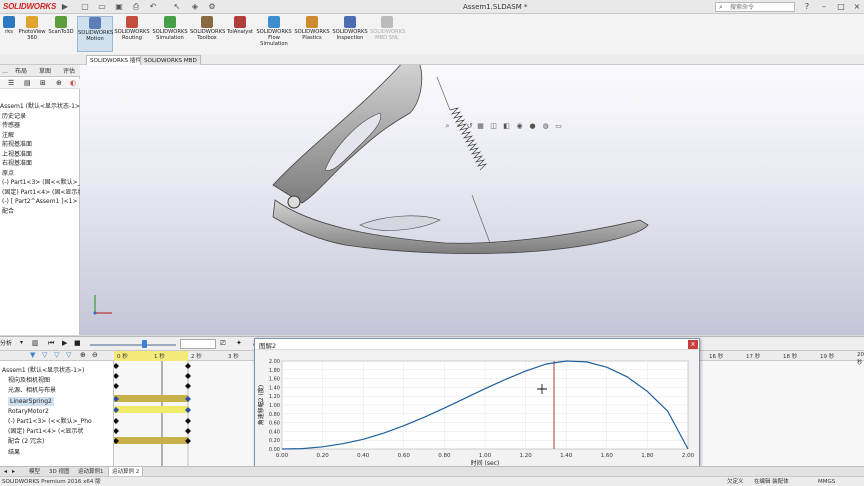 The image size is (864, 486). I want to click on feature-tree-item: Assem1 (默认<显示状态-1>), so click(41, 106).